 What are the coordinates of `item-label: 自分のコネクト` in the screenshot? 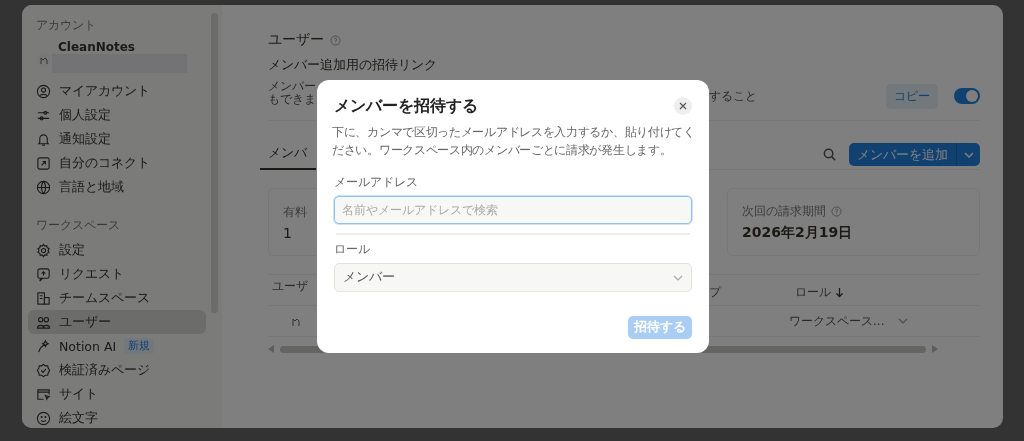 It's located at (104, 163).